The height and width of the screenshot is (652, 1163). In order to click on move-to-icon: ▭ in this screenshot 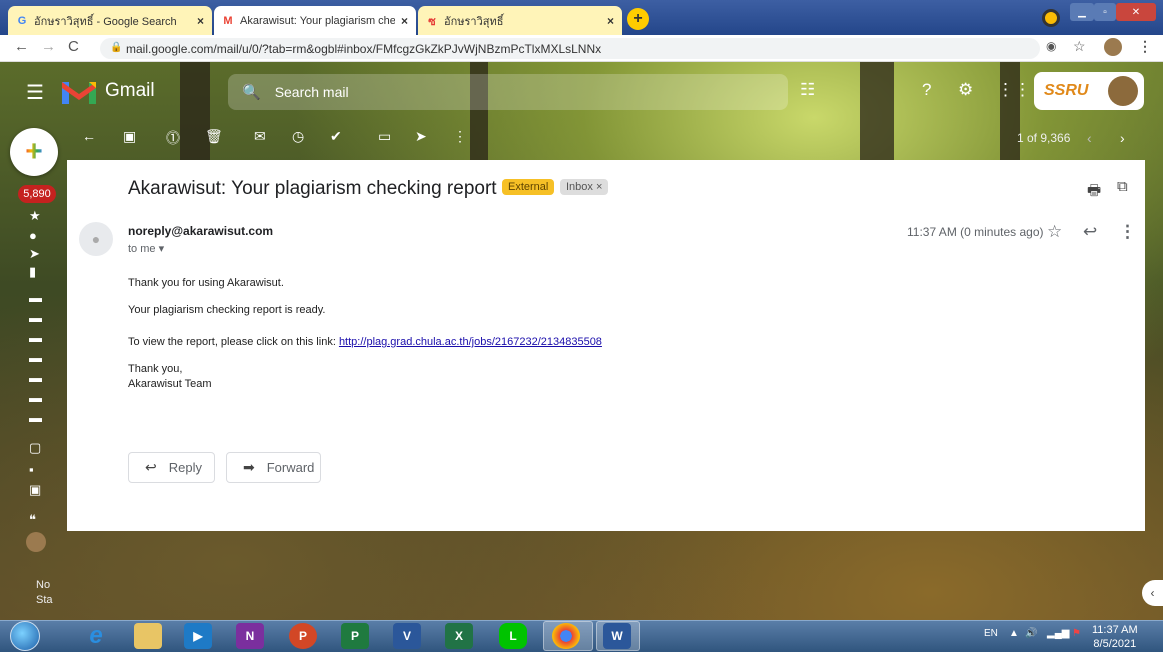, I will do `click(384, 136)`.